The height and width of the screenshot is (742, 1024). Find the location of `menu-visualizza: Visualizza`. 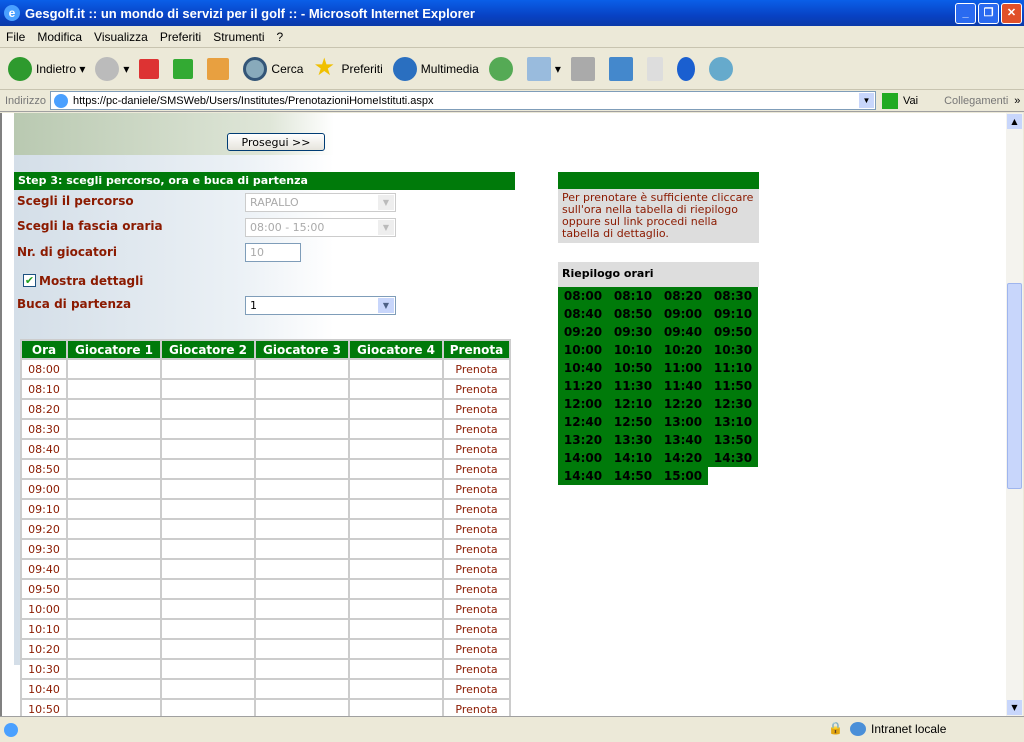

menu-visualizza: Visualizza is located at coordinates (121, 37).